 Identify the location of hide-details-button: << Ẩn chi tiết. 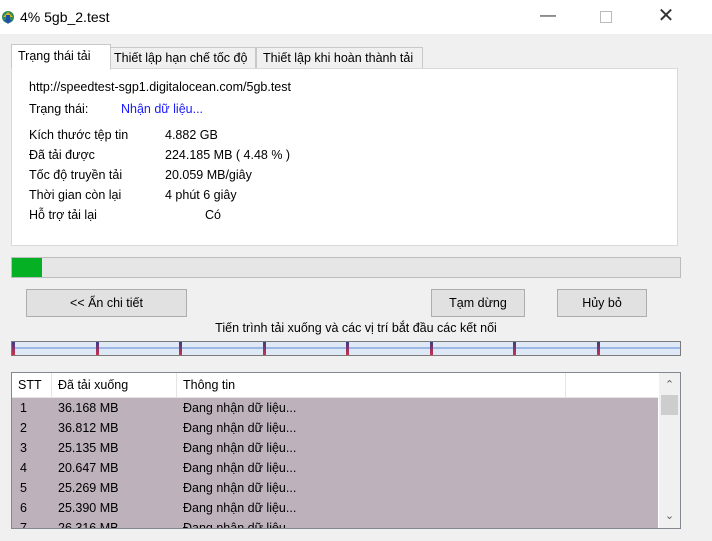
(106, 303).